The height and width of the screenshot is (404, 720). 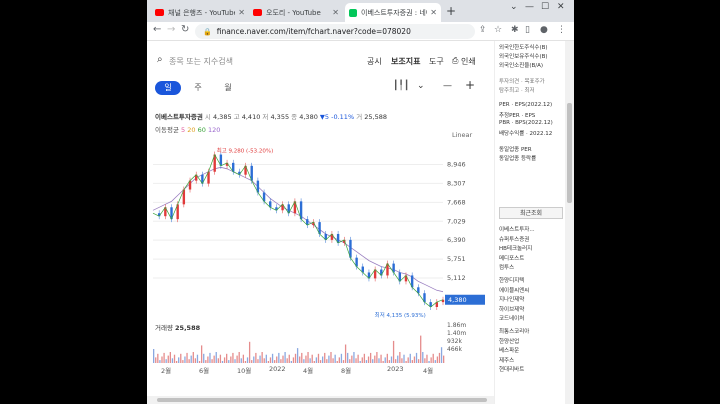 I want to click on horizontal-scrollbar, so click(x=320, y=400).